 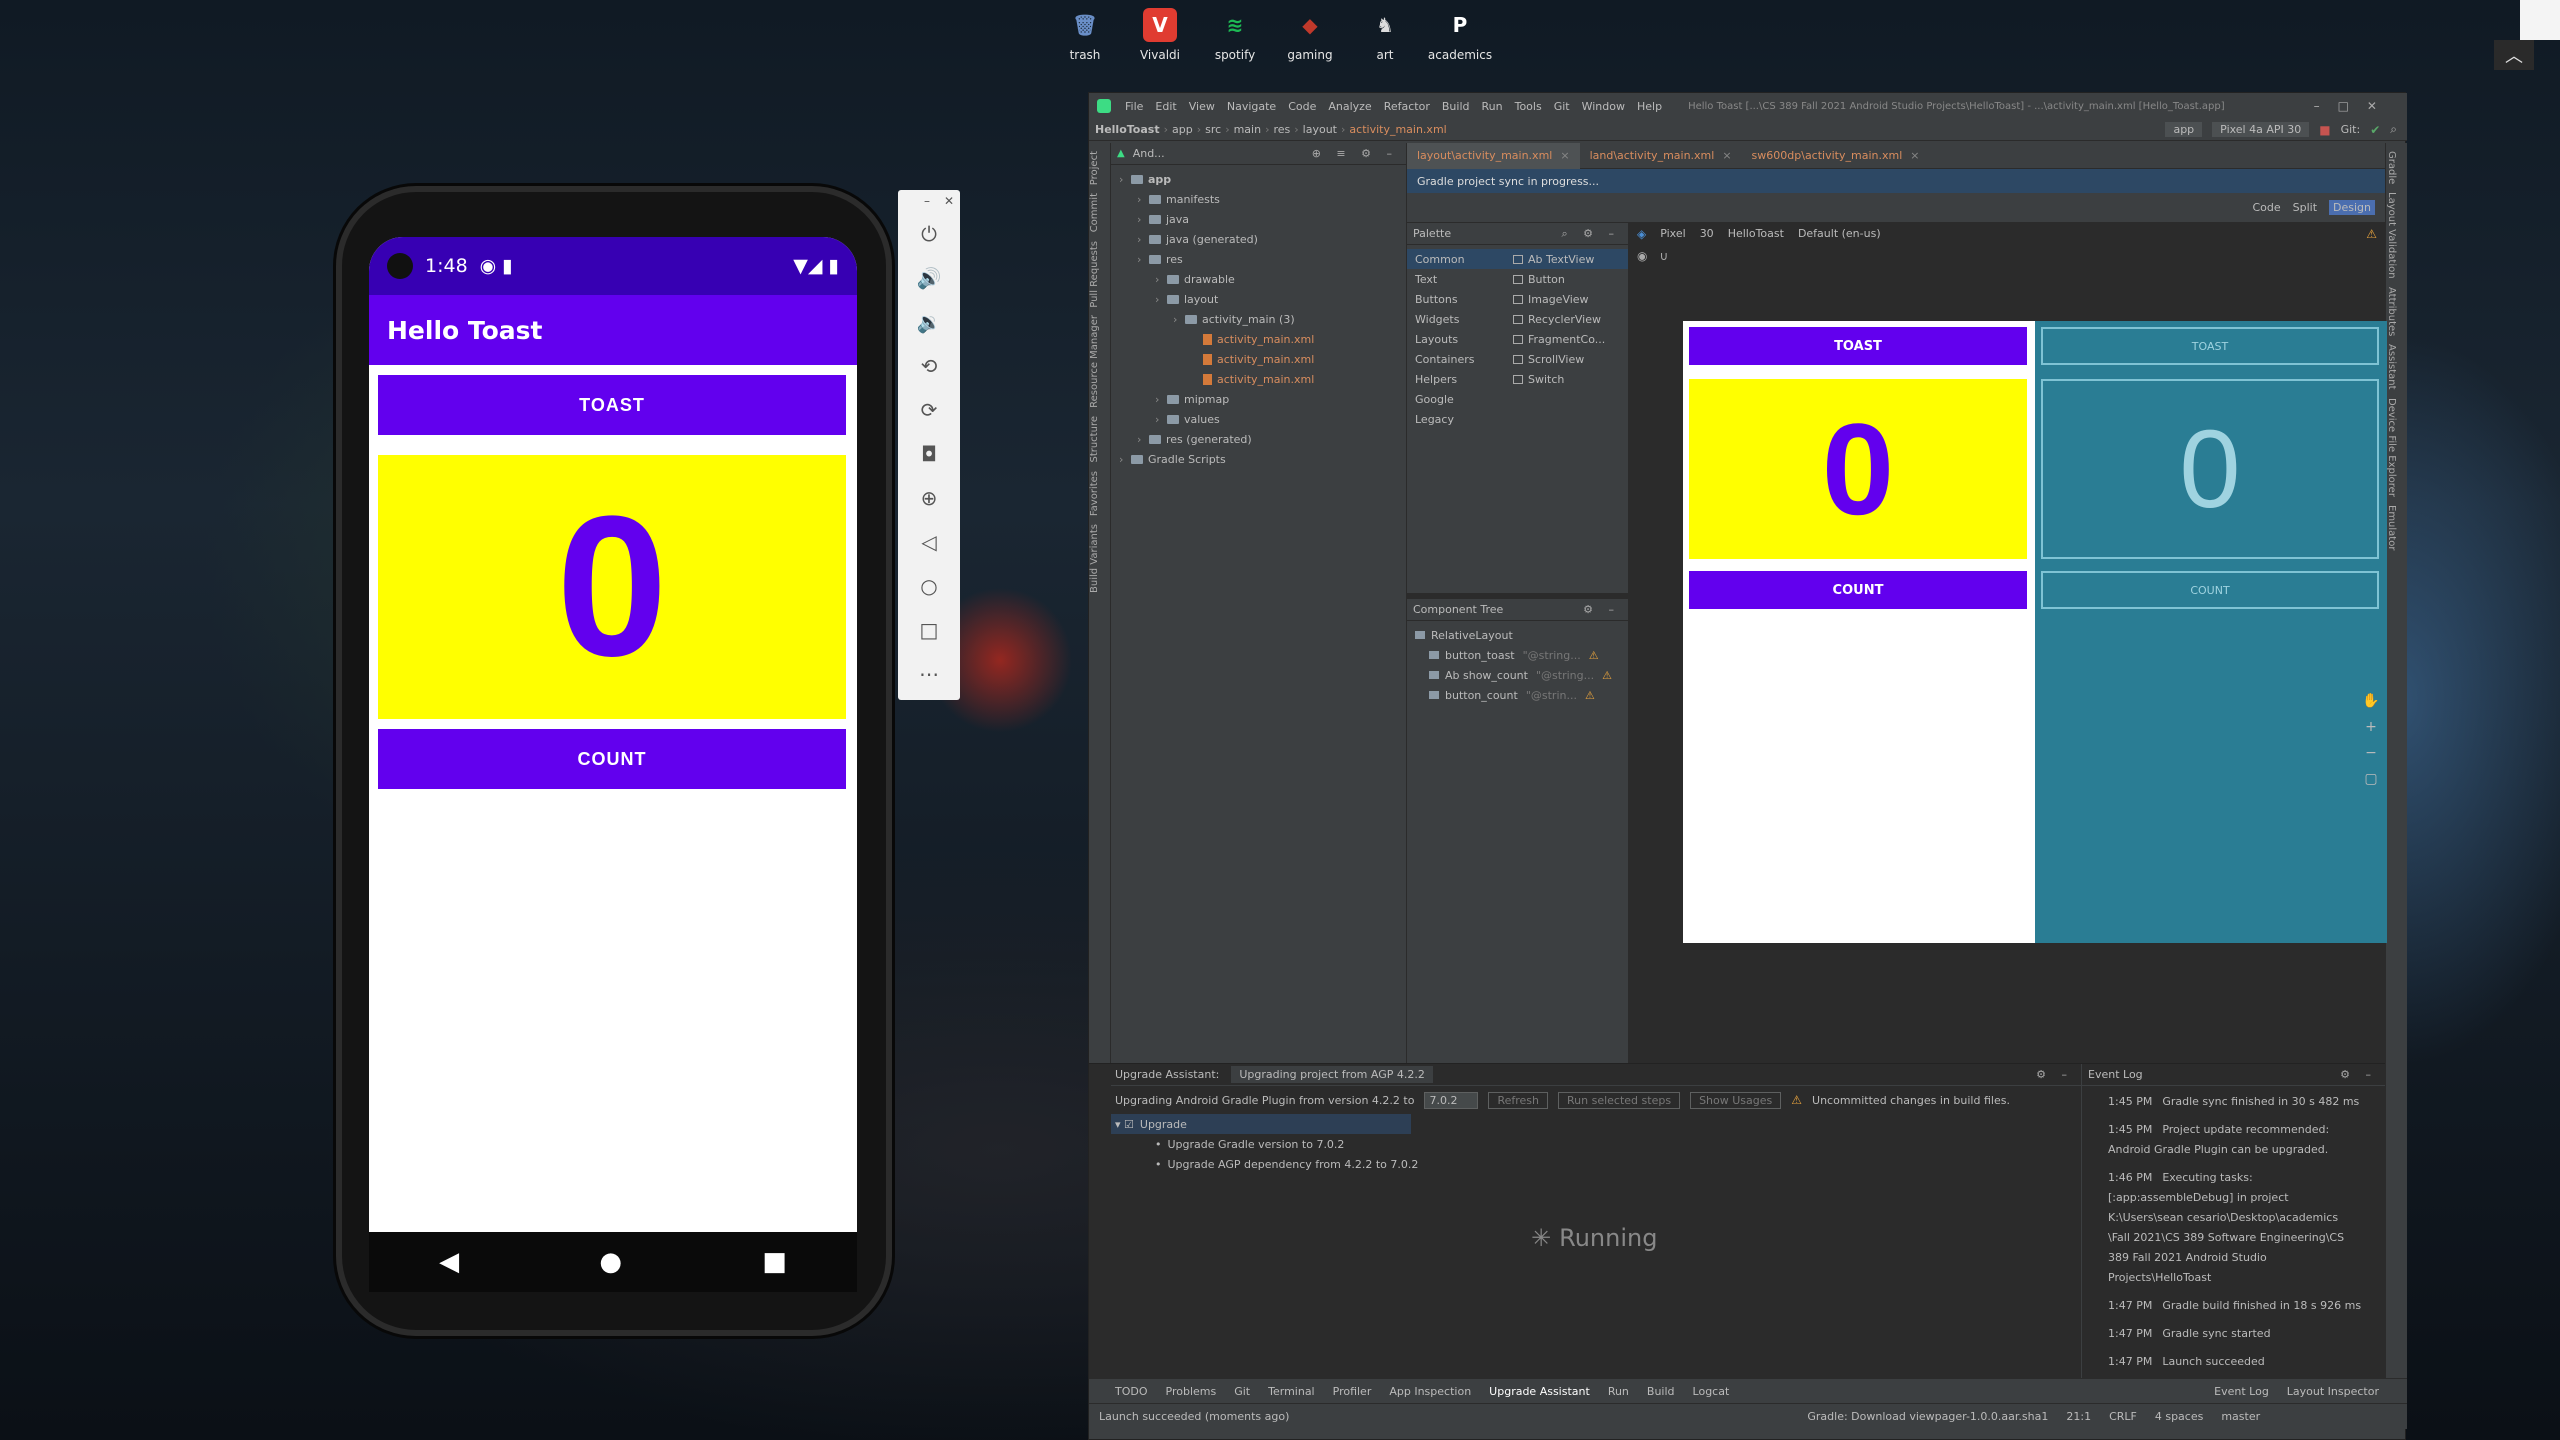 I want to click on search-icon: ⌕, so click(x=2393, y=129).